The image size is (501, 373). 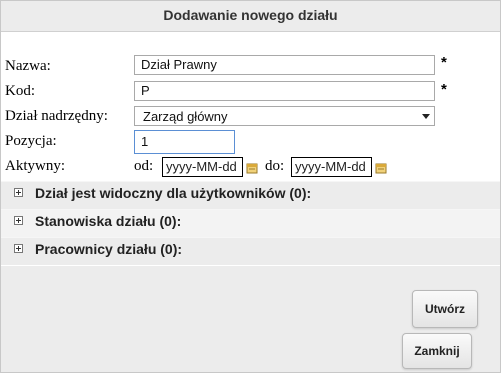 I want to click on section-label: Pracownicy działu (0):, so click(x=109, y=249).